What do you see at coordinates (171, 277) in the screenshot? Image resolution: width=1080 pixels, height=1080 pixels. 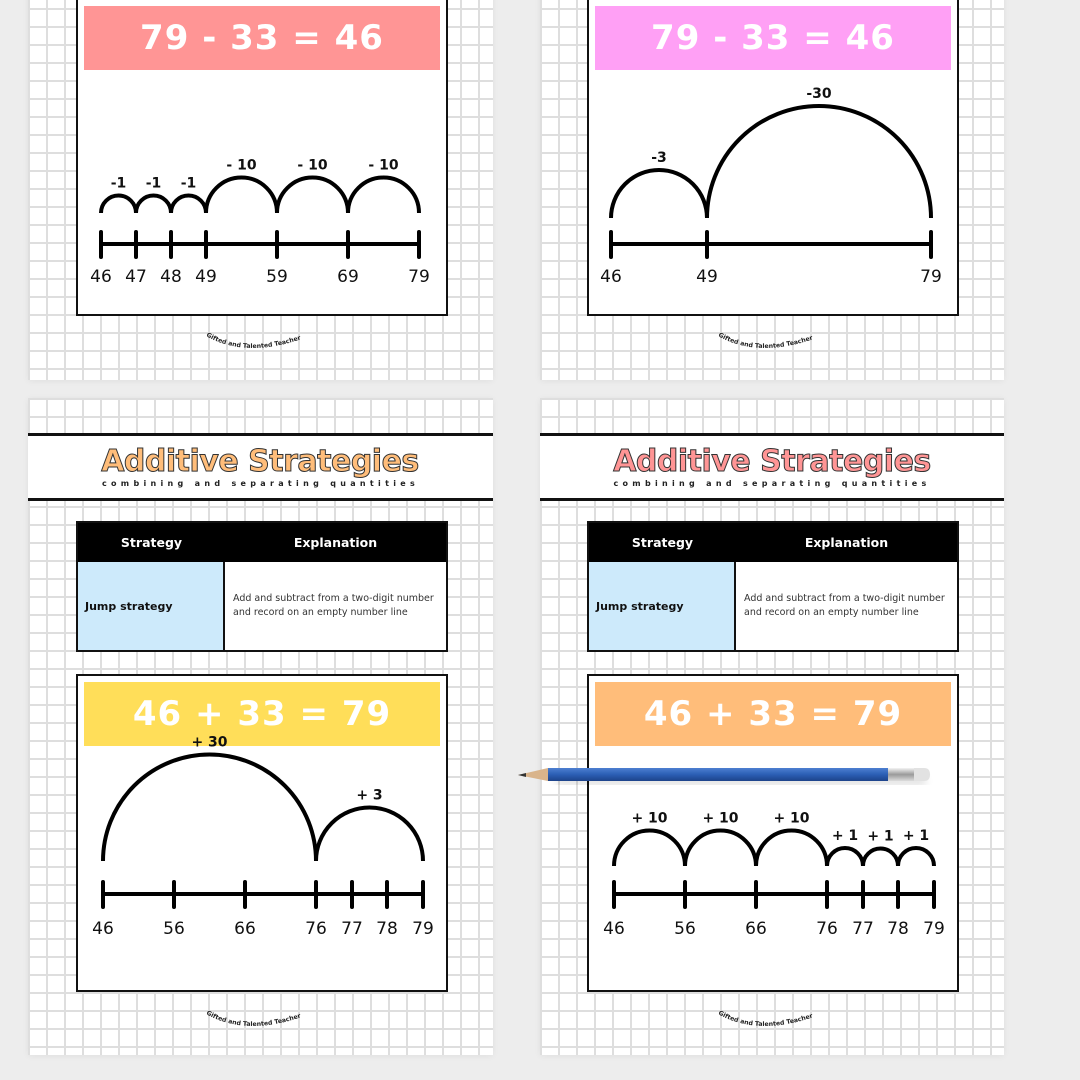 I see `tick-label: 48` at bounding box center [171, 277].